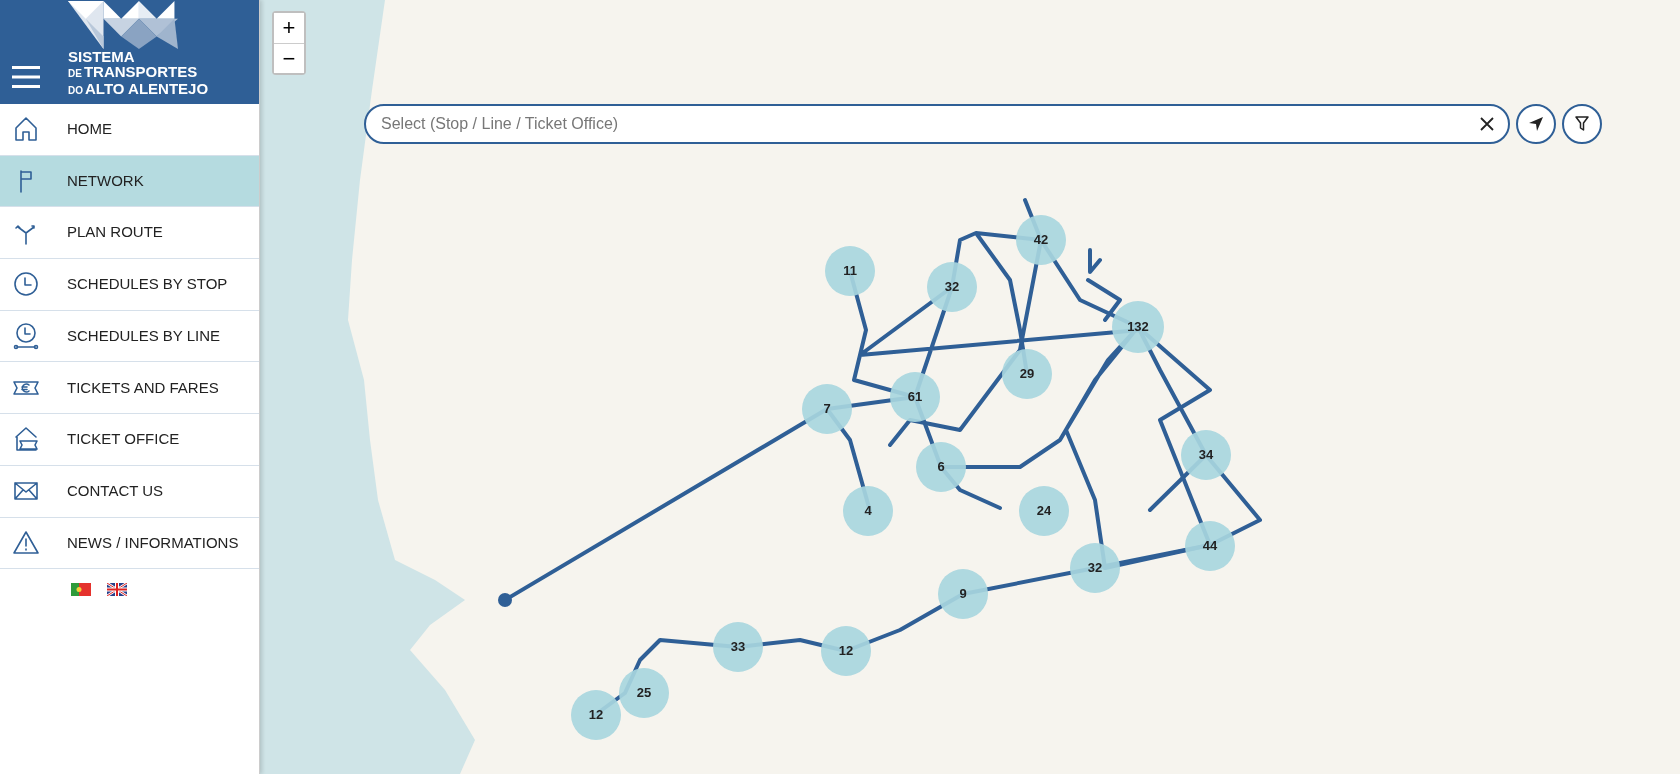  What do you see at coordinates (129, 233) in the screenshot?
I see `sidebar-item: PLAN ROUTE` at bounding box center [129, 233].